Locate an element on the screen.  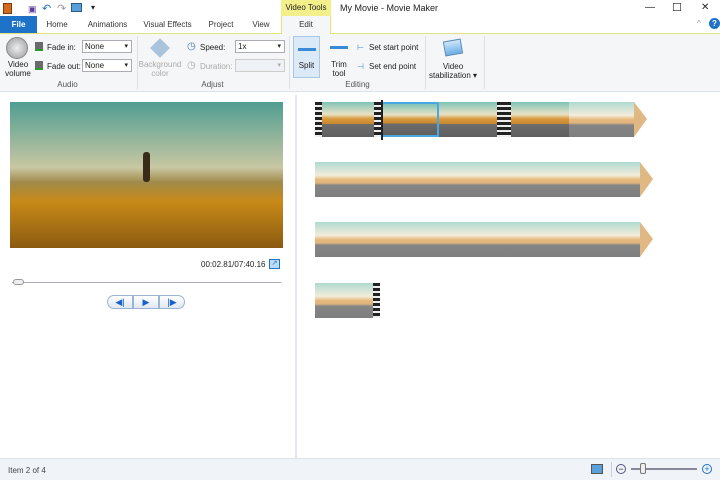
video-stabilization-button: Video stabilization ▾ is located at coordinates (453, 71).